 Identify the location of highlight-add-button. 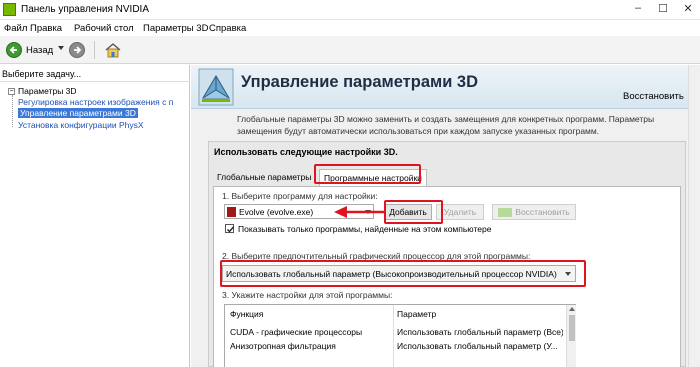
(413, 212).